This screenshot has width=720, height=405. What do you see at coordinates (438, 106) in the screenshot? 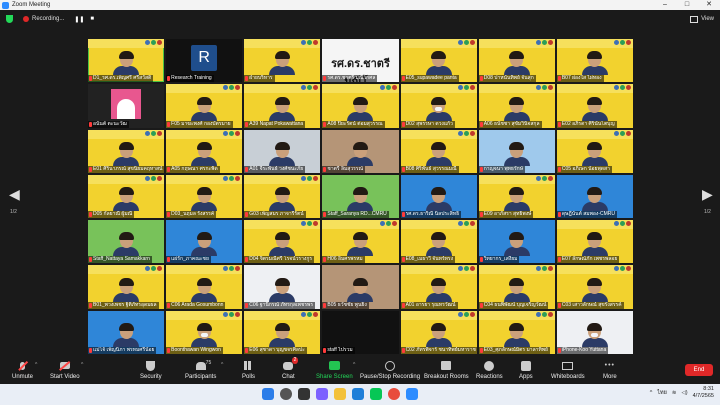
I see `participant-tile: D02 สุพรรษา ดวงแก้ว` at bounding box center [438, 106].